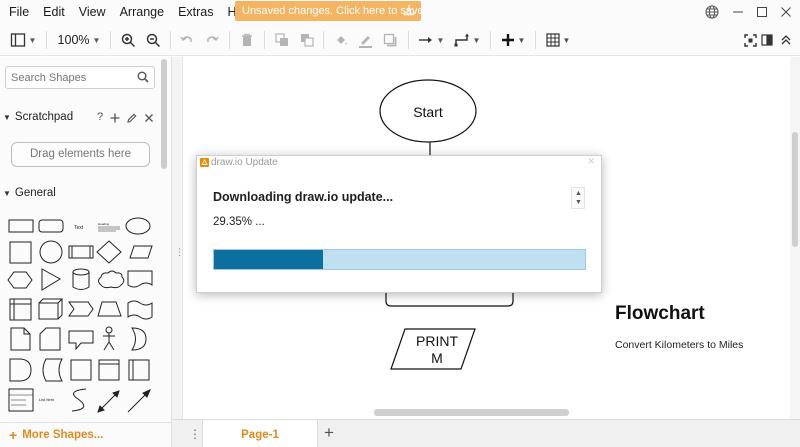 This screenshot has height=447, width=800. I want to click on unsaved-changes-button: Unsaved changes. Click here to save., so click(328, 11).